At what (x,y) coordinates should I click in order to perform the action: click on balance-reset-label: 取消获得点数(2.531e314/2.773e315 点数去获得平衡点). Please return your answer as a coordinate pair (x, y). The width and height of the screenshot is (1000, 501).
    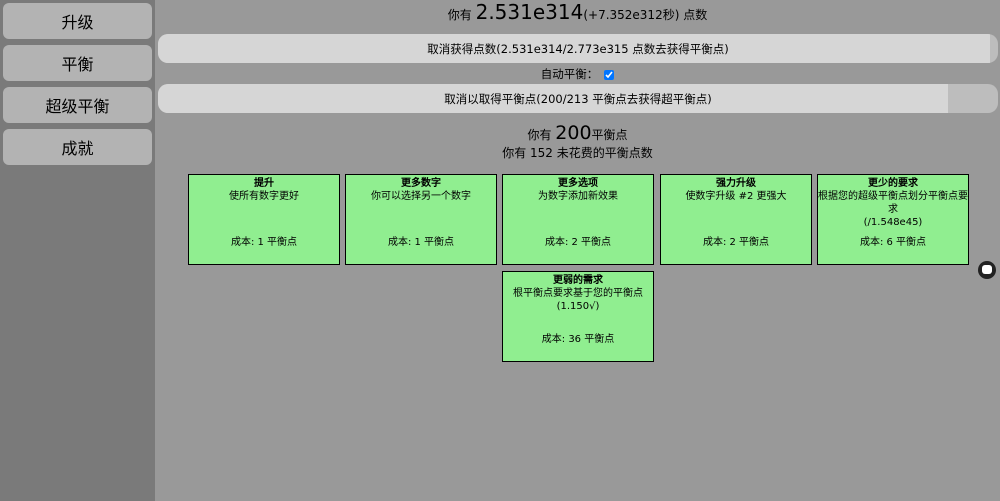
    Looking at the image, I should click on (578, 48).